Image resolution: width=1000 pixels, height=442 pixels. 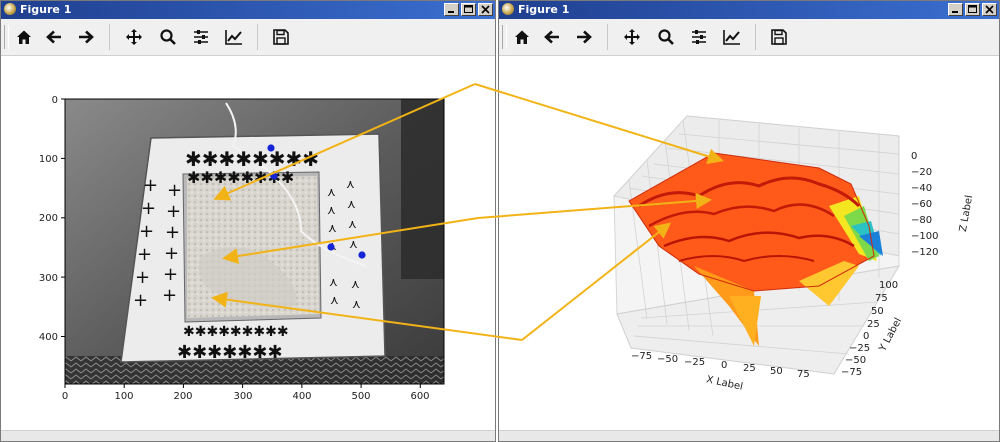 What do you see at coordinates (924, 252) in the screenshot?
I see `z-tick-label: −120` at bounding box center [924, 252].